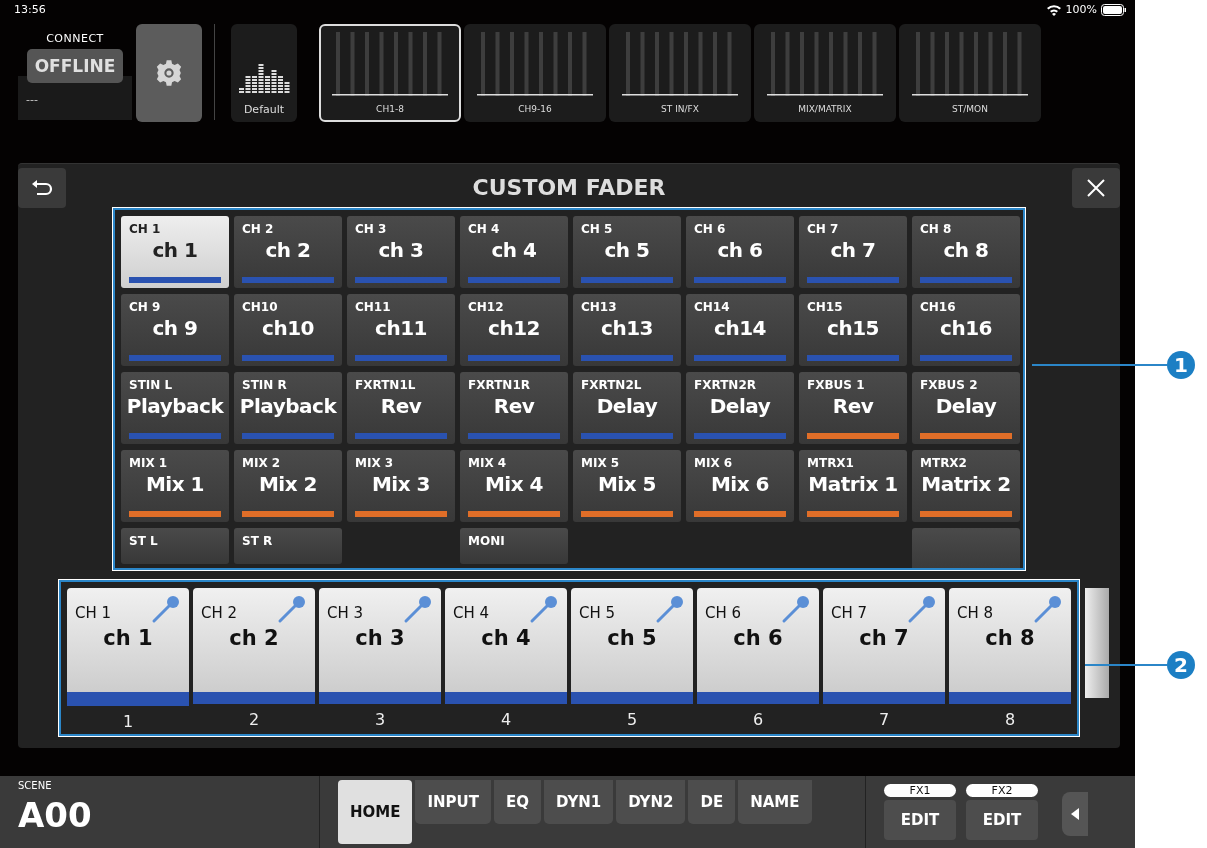  What do you see at coordinates (1181, 365) in the screenshot?
I see `callout-number: 1` at bounding box center [1181, 365].